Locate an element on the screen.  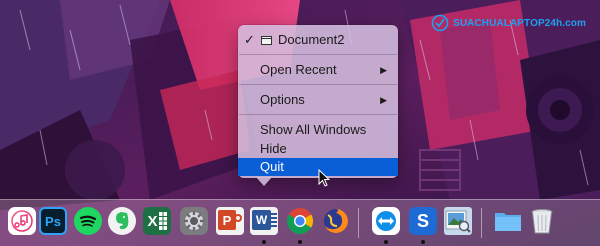
app-label: W is located at coordinates (261, 220).